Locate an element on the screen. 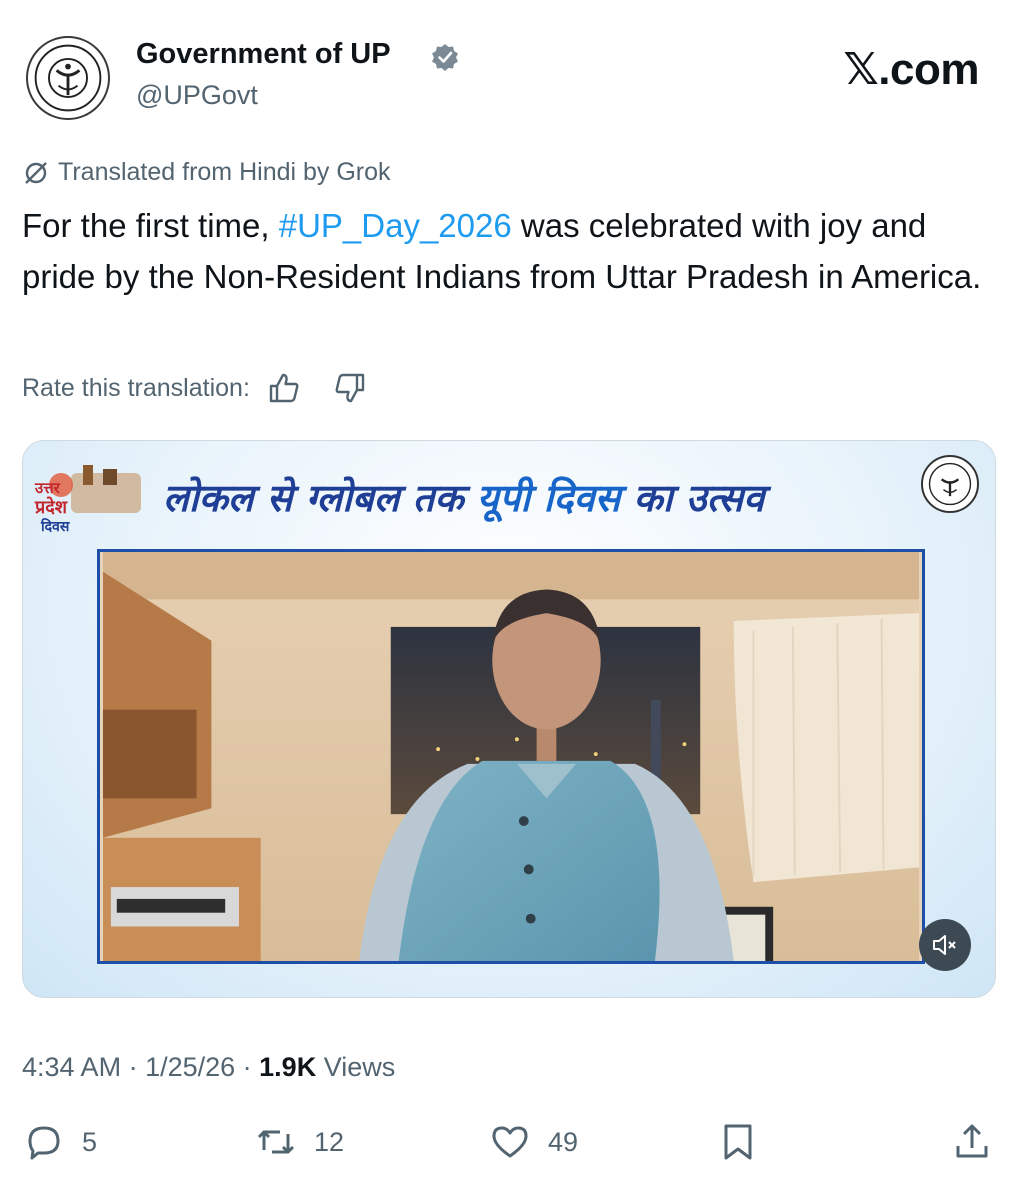 The height and width of the screenshot is (1200, 1017). repost-count: 12 is located at coordinates (329, 1141).